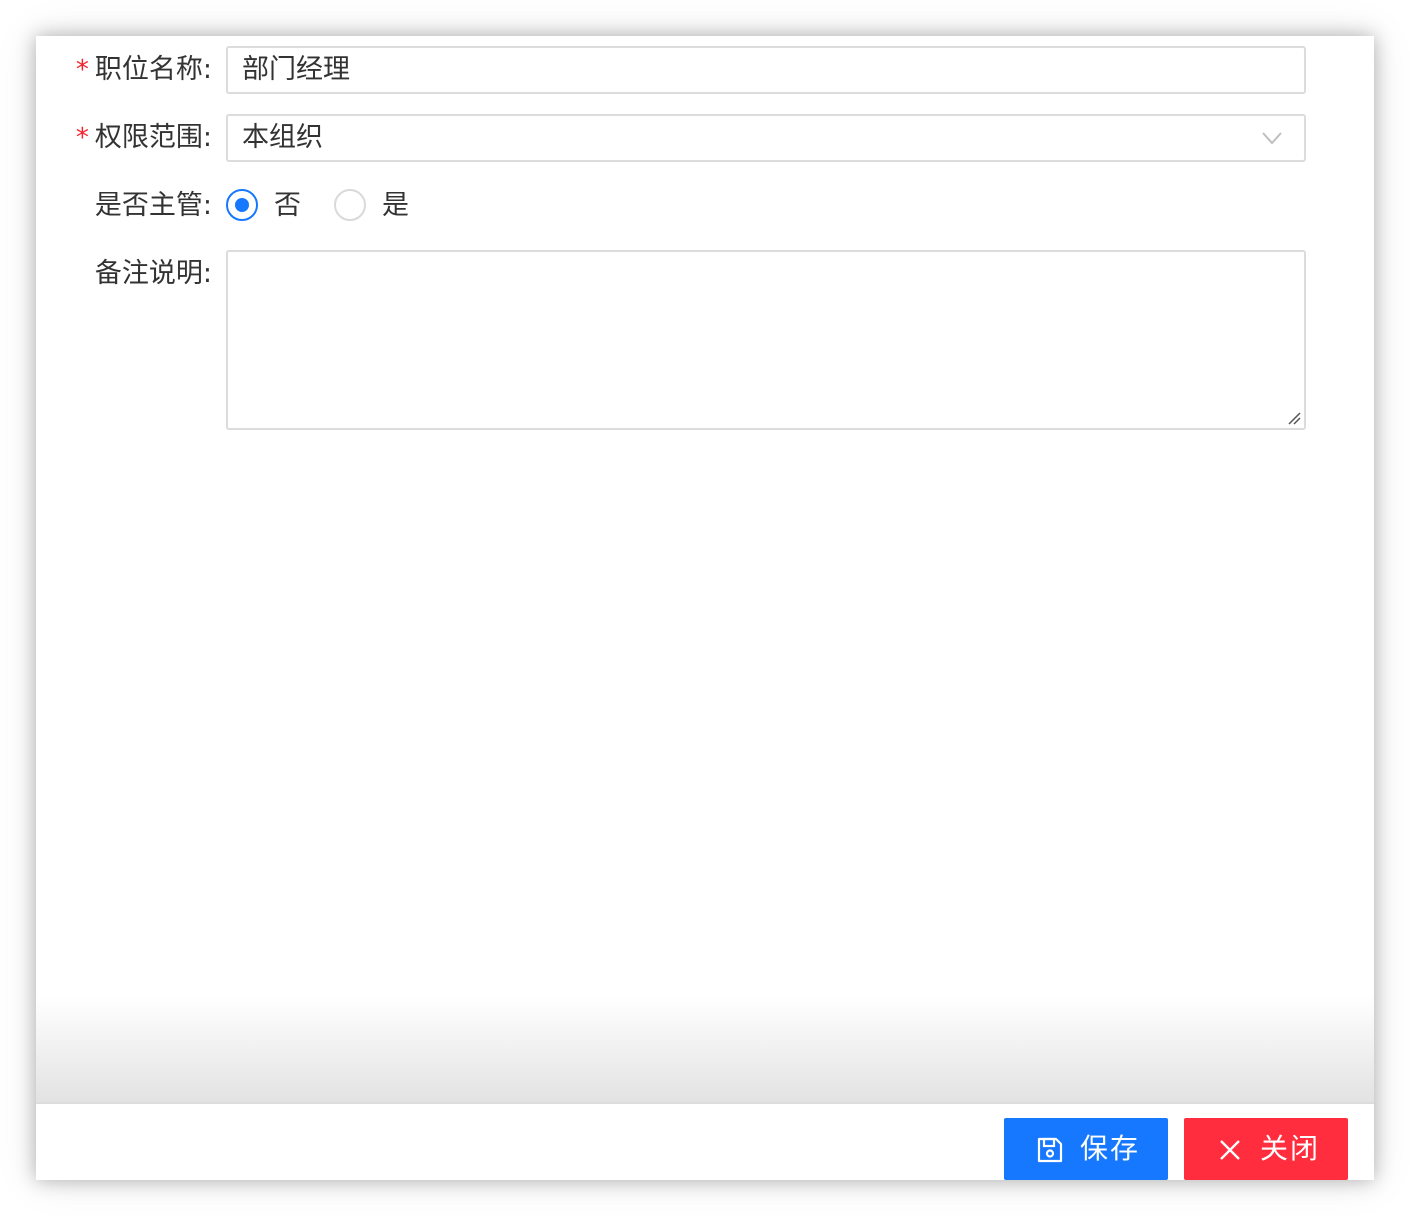  Describe the element at coordinates (1290, 1148) in the screenshot. I see `close-label: 关闭` at that location.